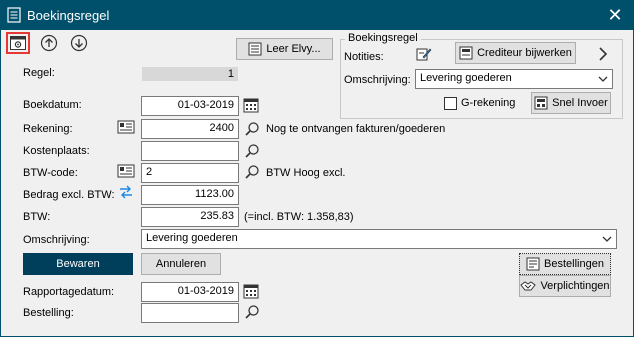 Image resolution: width=634 pixels, height=337 pixels. Describe the element at coordinates (49, 43) in the screenshot. I see `arrow-up-icon` at that location.